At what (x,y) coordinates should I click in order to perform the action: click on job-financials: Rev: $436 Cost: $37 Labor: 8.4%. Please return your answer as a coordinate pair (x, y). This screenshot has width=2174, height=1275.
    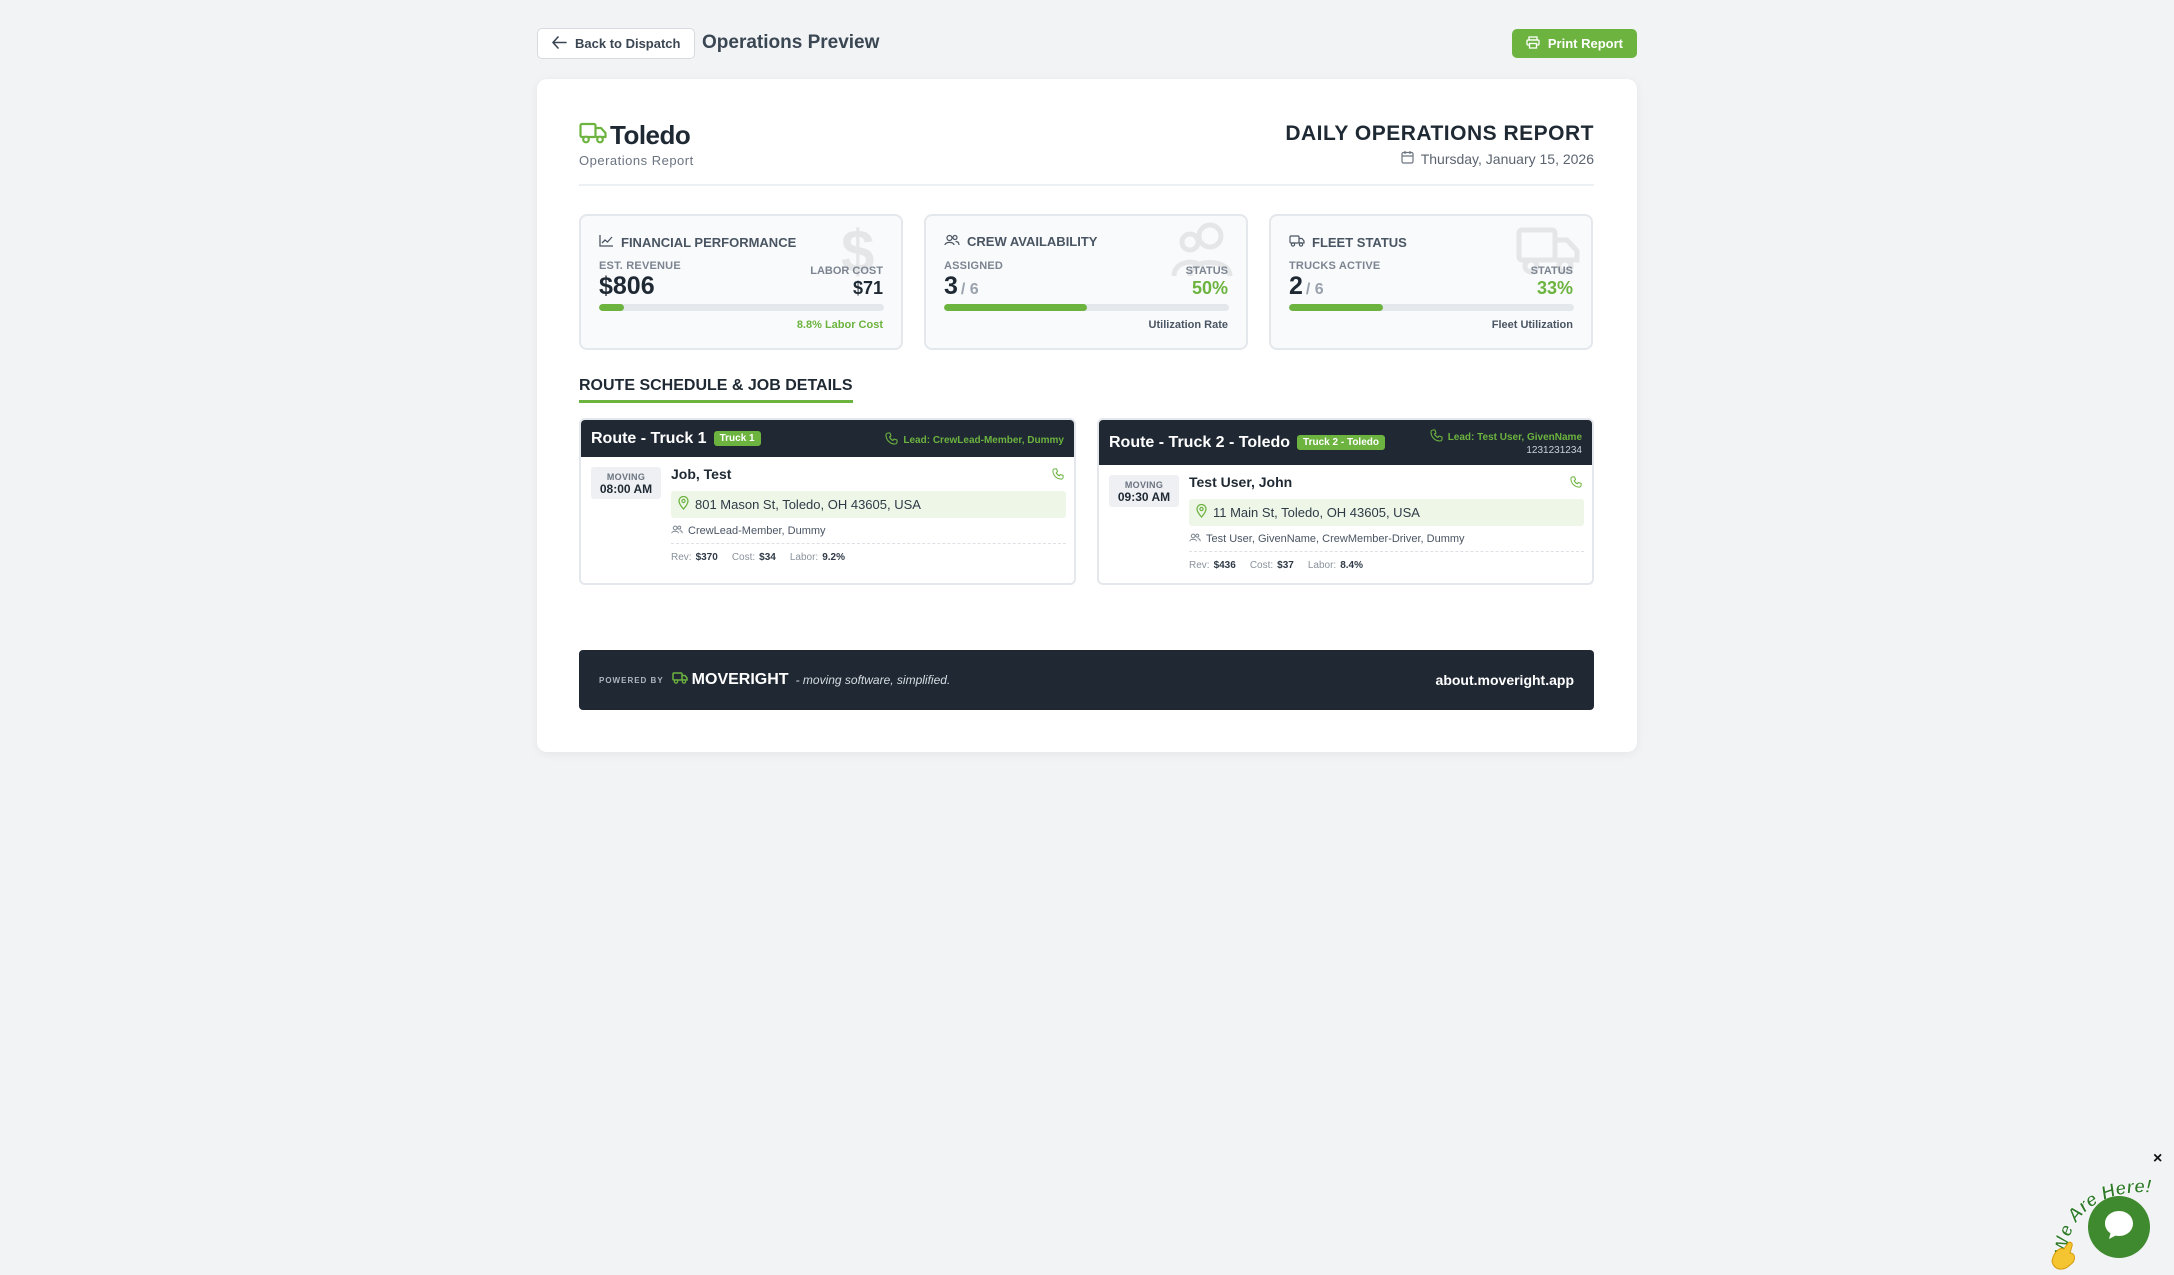
    Looking at the image, I should click on (1283, 565).